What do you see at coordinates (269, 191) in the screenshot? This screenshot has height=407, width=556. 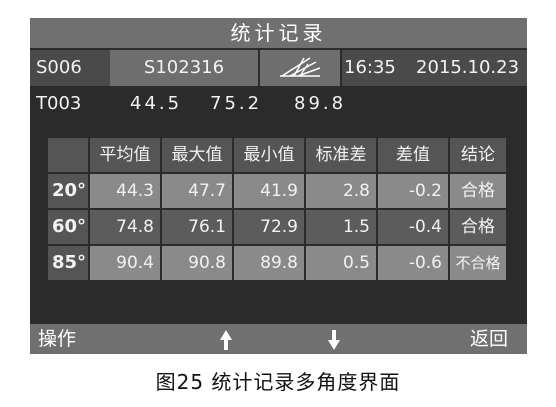 I see `table-cell: 41.9` at bounding box center [269, 191].